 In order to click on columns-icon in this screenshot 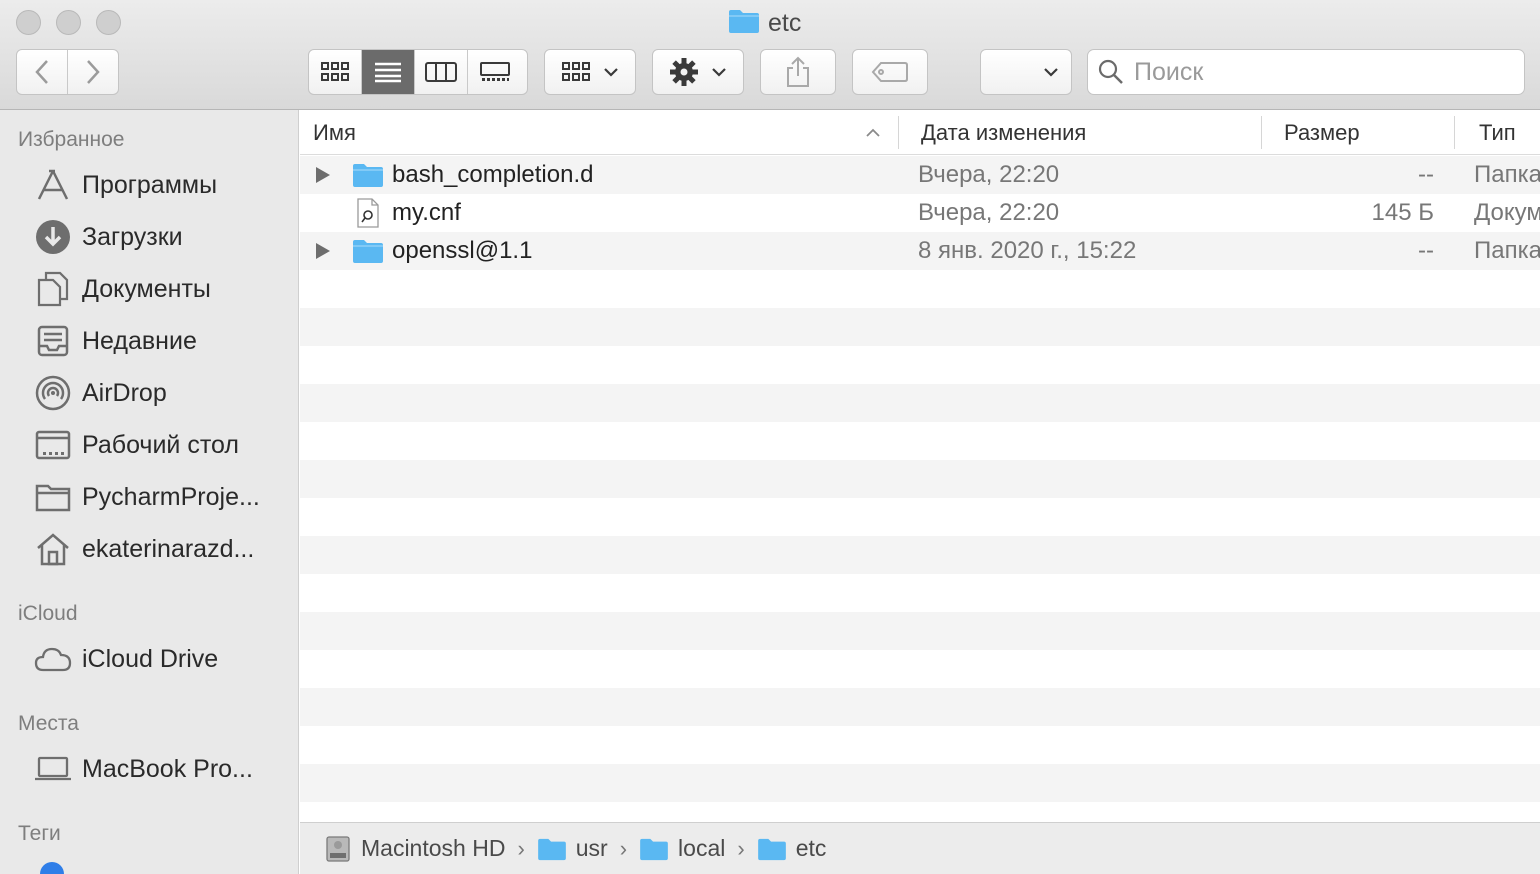, I will do `click(441, 72)`.